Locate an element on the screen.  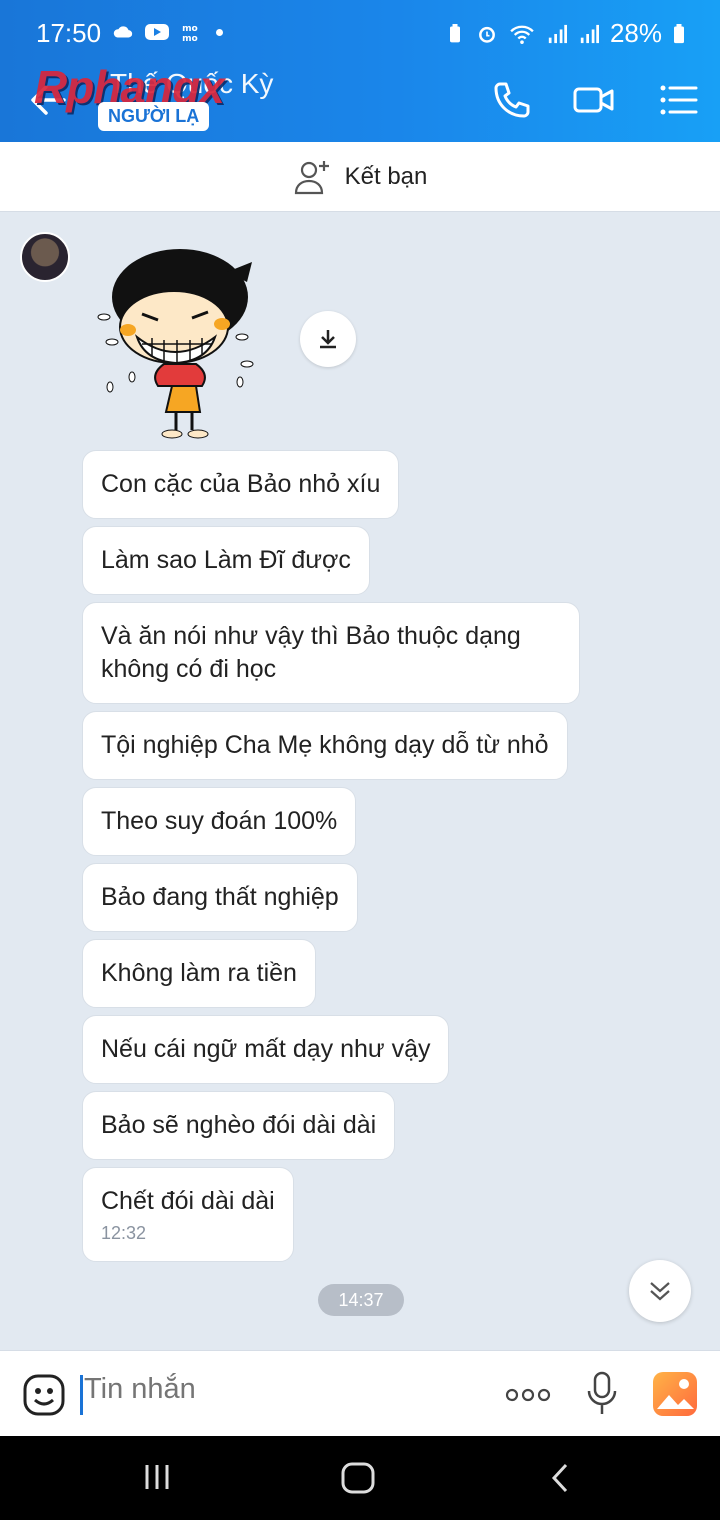
download-icon is located at coordinates (328, 339).